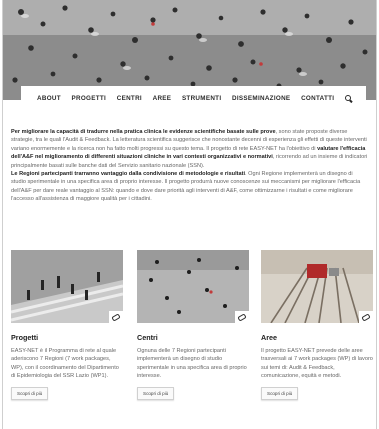  What do you see at coordinates (269, 337) in the screenshot?
I see `card-title: Aree` at bounding box center [269, 337].